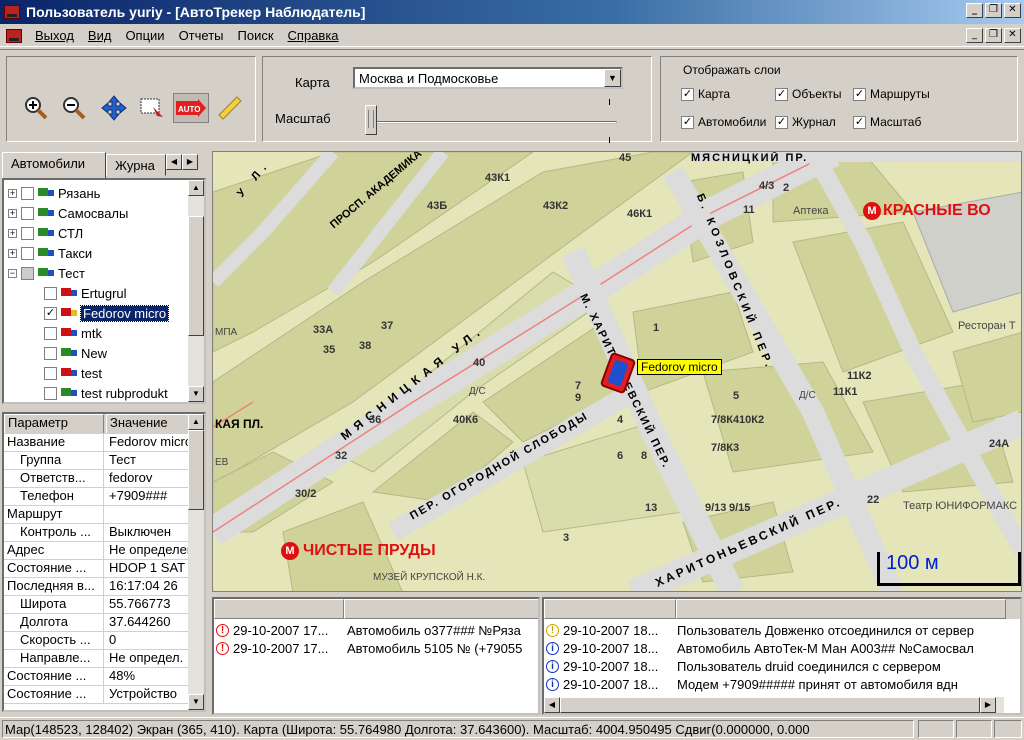 The height and width of the screenshot is (740, 1024). I want to click on tab-vehicles: Автомобили, so click(54, 165).